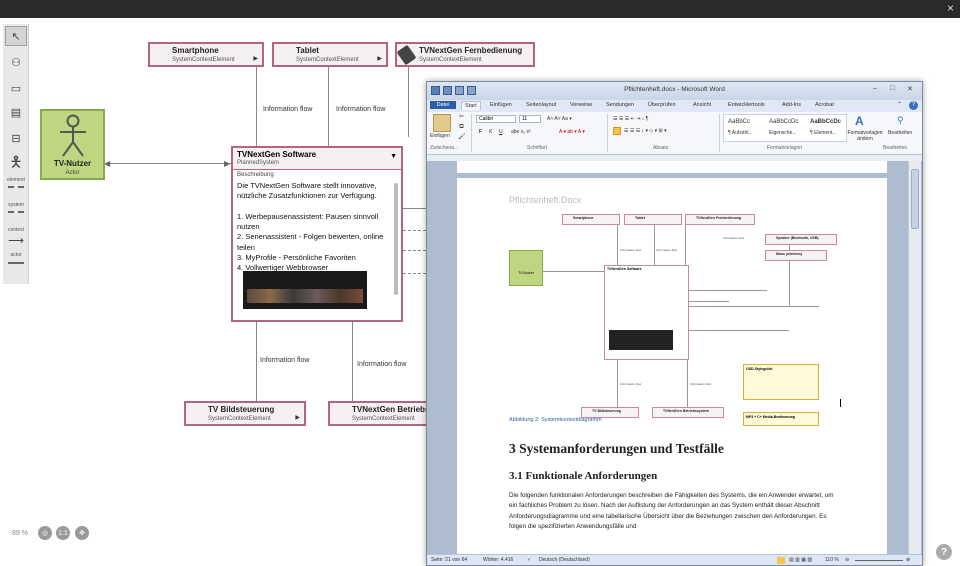  What do you see at coordinates (781, 560) in the screenshot?
I see `print-layout-icon` at bounding box center [781, 560].